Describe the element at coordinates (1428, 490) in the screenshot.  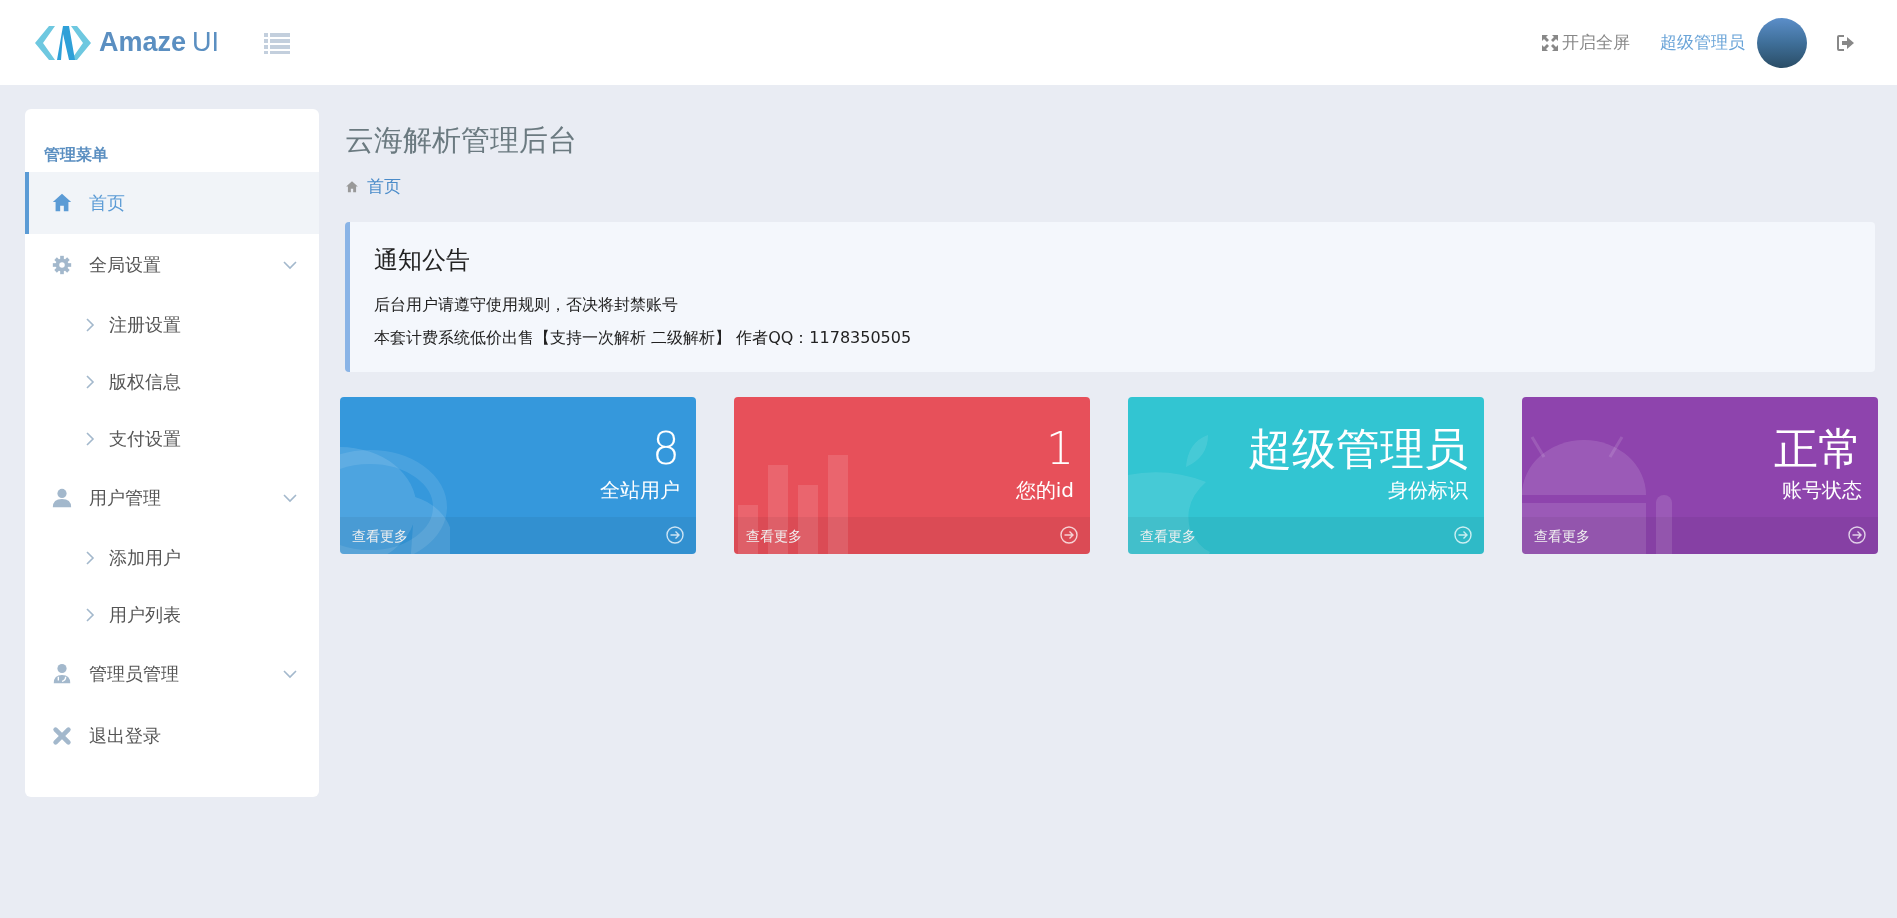
I see `stat-label: 身份标识` at that location.